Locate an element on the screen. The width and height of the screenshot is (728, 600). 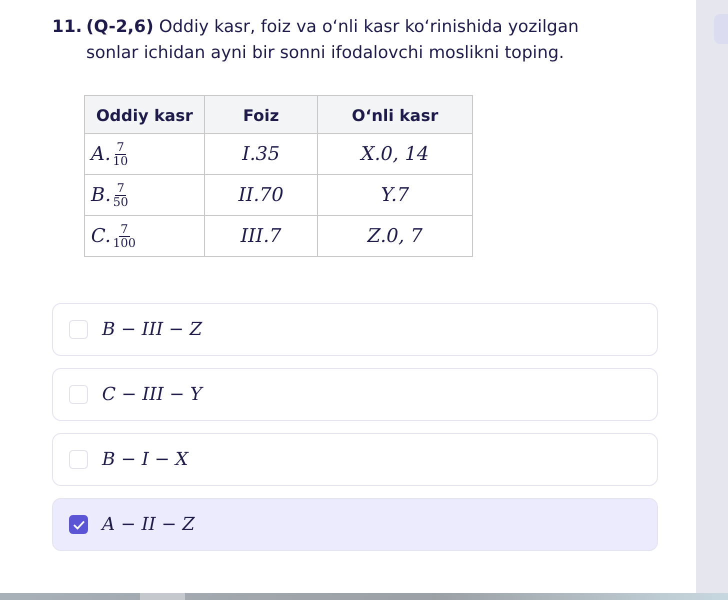
table-header: Oddiy kasr is located at coordinates (144, 115).